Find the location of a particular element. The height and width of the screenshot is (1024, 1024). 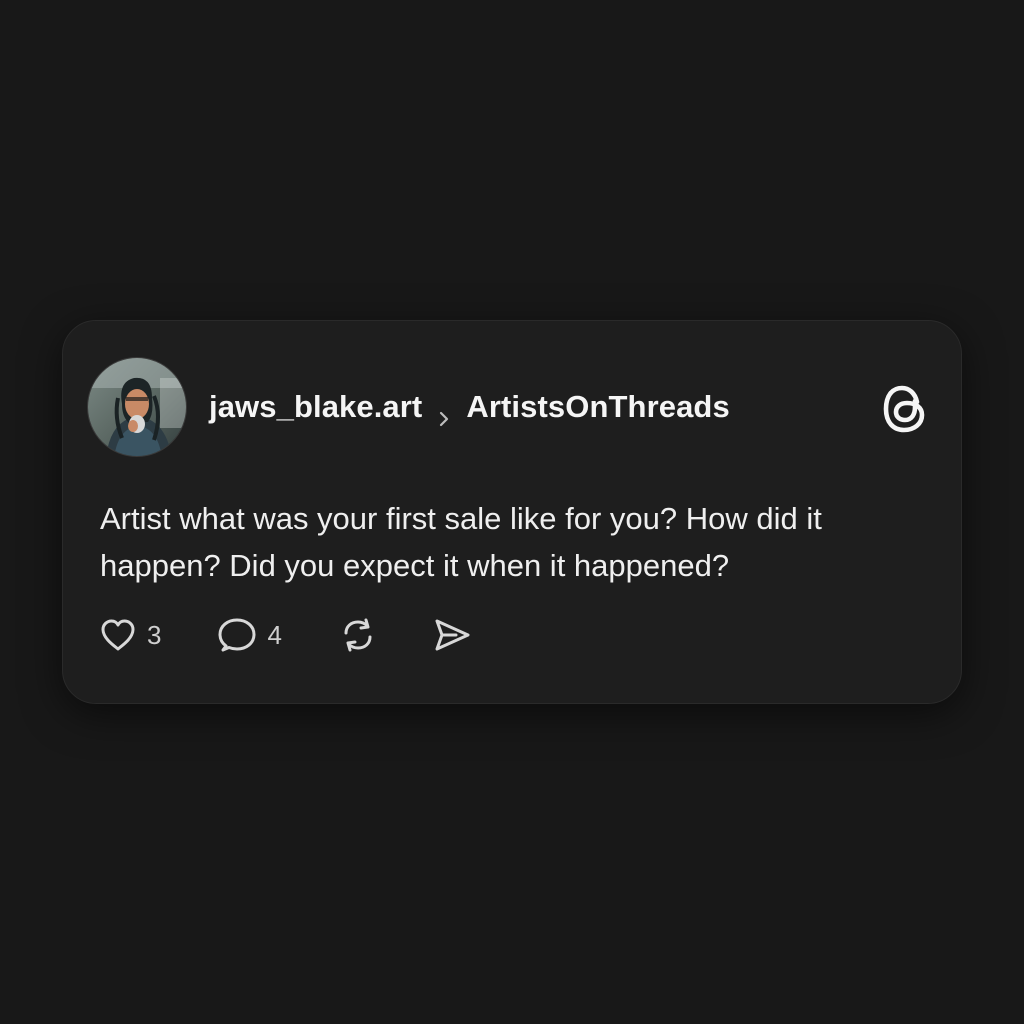

community-name: ArtistsOnThreads is located at coordinates (597, 407).